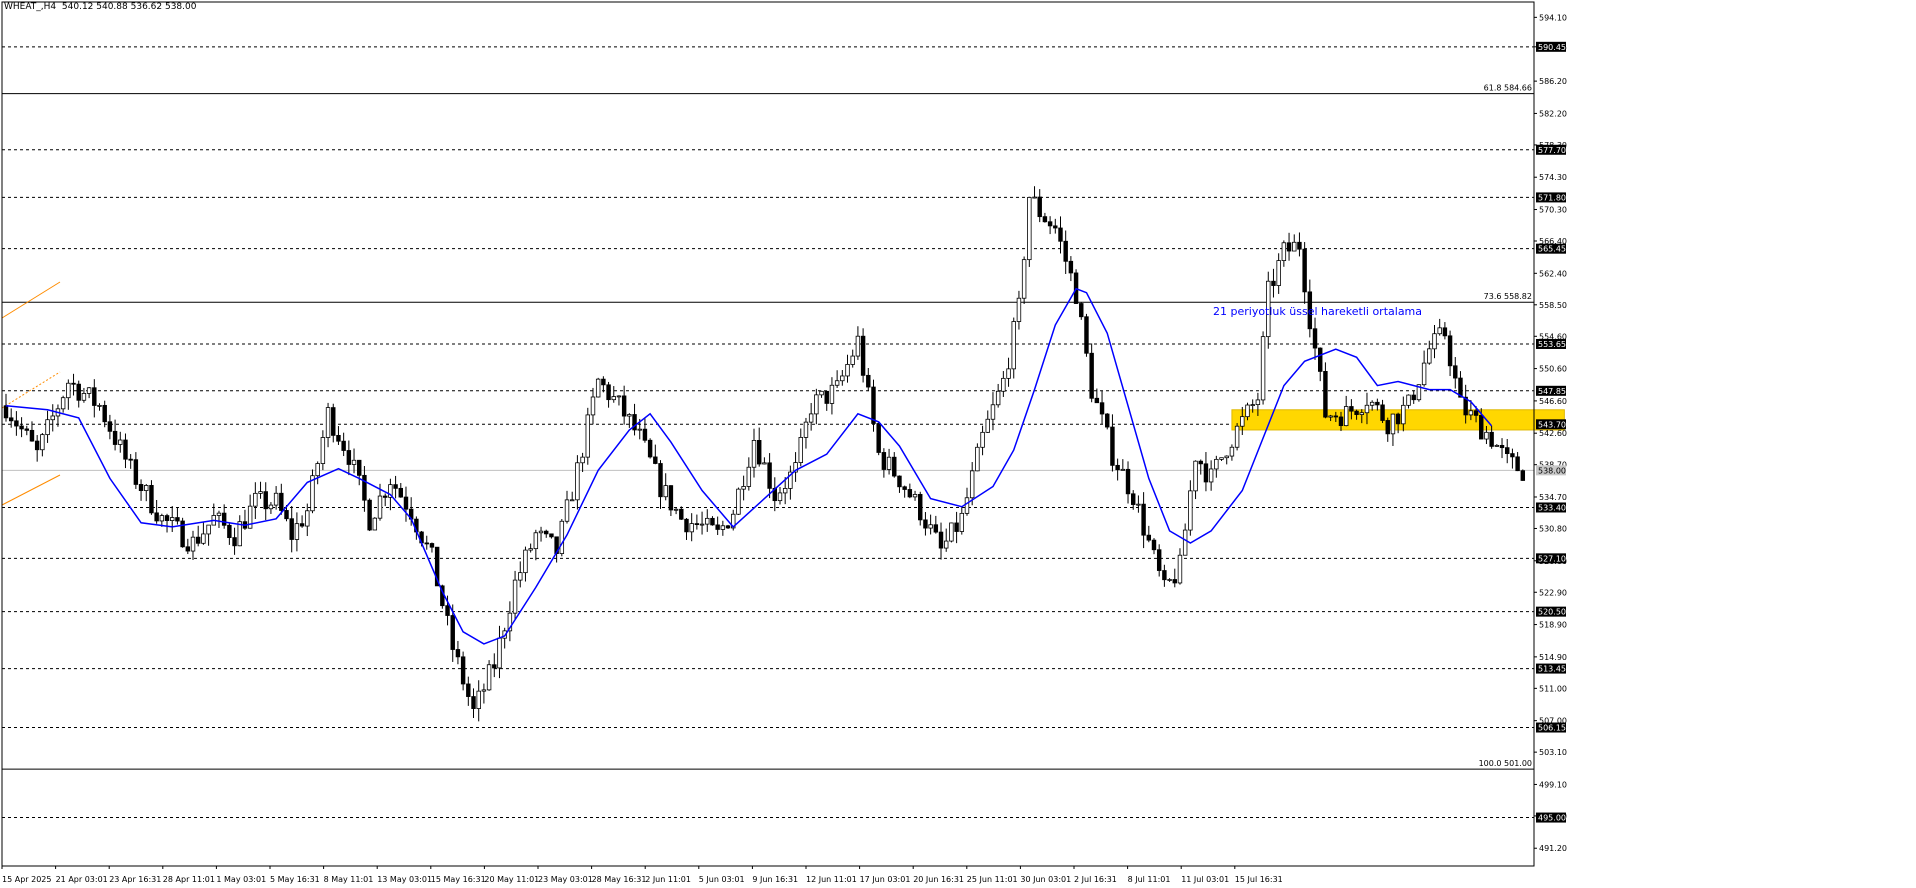 The width and height of the screenshot is (1916, 888). Describe the element at coordinates (1508, 88) in the screenshot. I see `fib-level-label: 61.8 584.66` at that location.